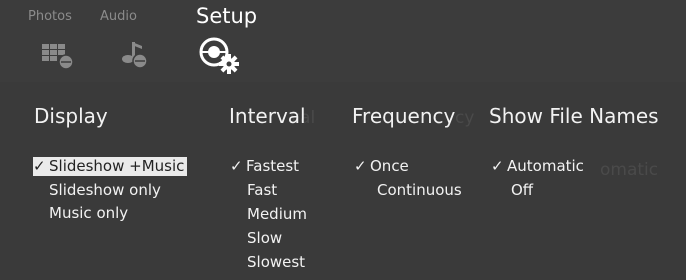 The height and width of the screenshot is (280, 686). What do you see at coordinates (276, 262) in the screenshot?
I see `interval-option-slowest: Slowest` at bounding box center [276, 262].